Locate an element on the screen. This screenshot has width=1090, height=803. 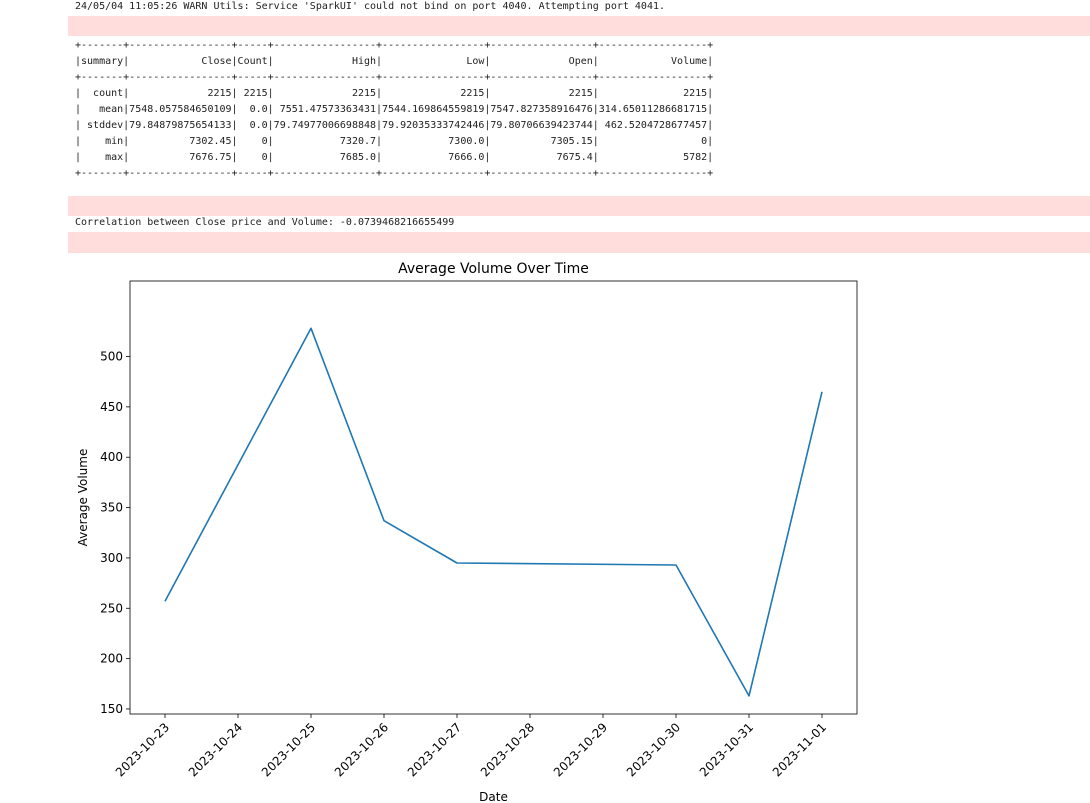
x-tick-label: 2023-10-25 is located at coordinates (288, 749).